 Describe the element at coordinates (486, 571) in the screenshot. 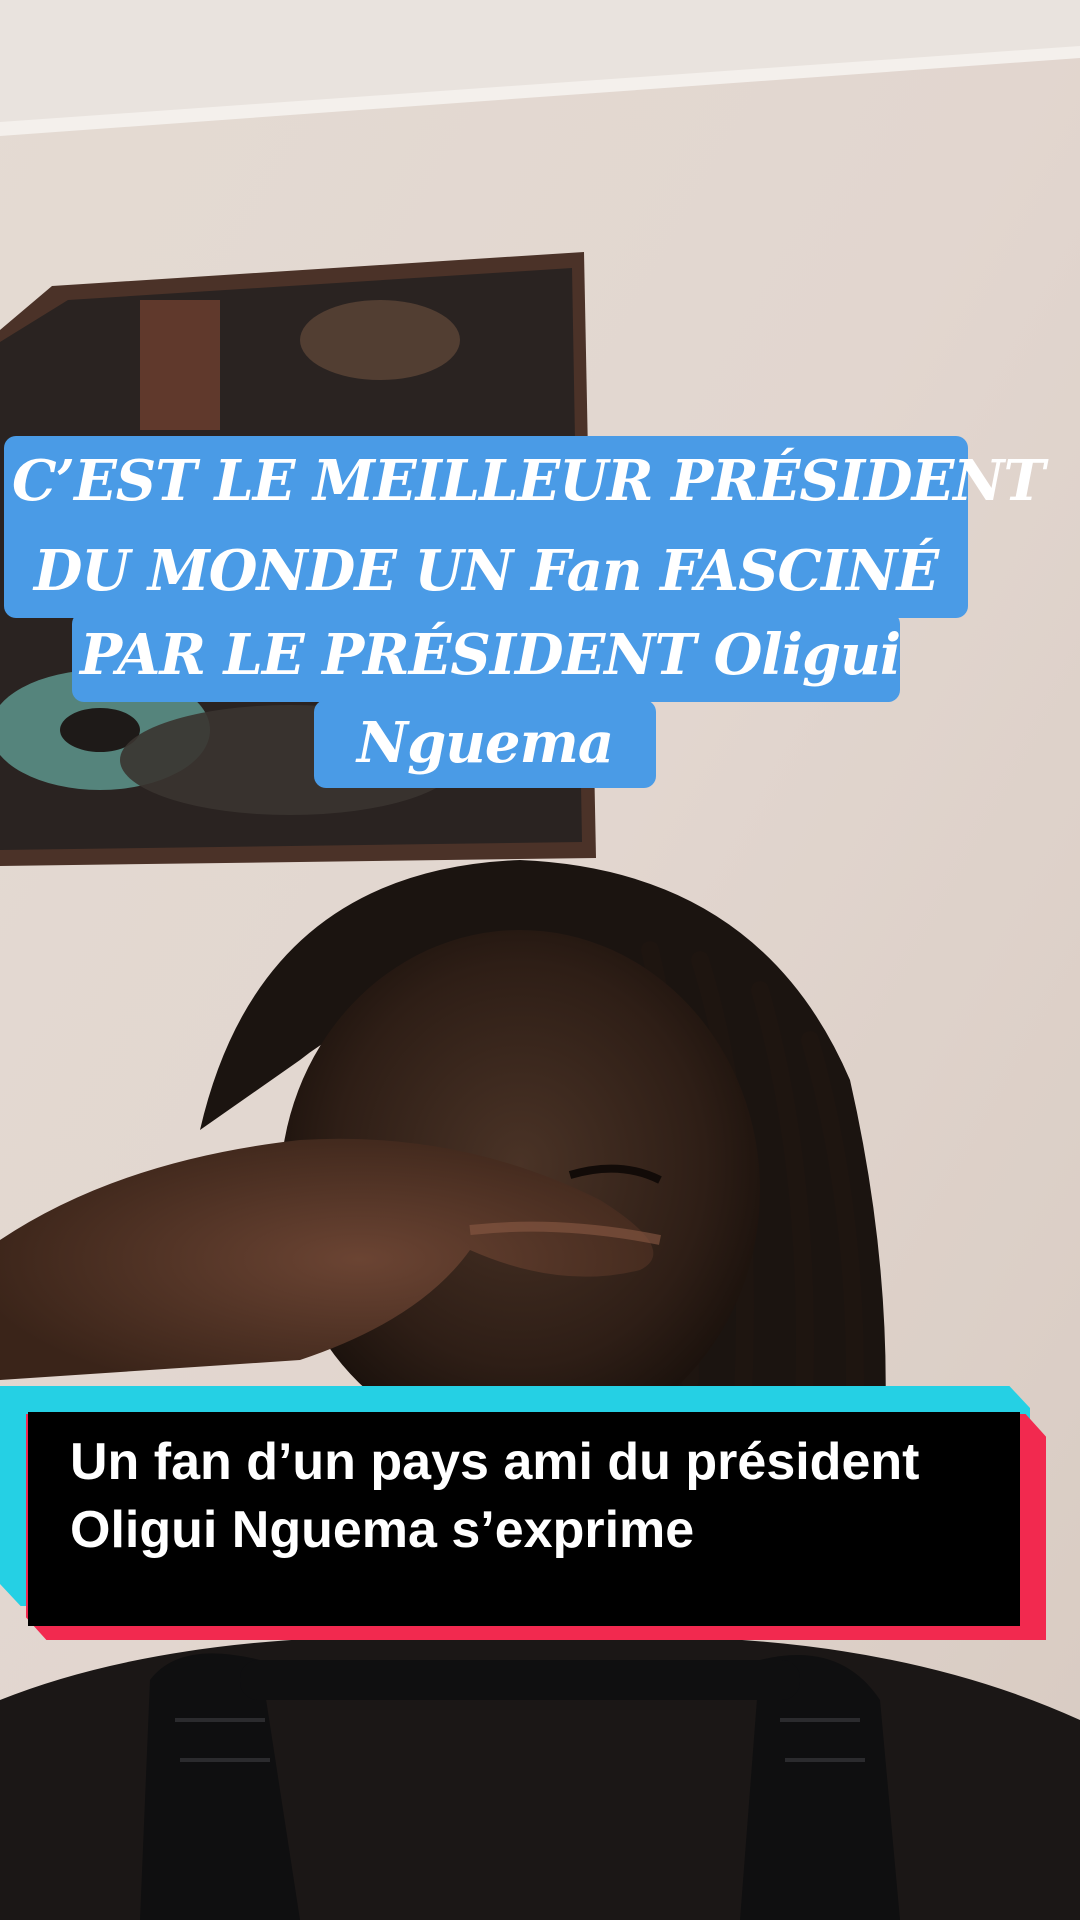

I see `title-line-2: DU MONDE UN Fan FASCINÉ` at that location.